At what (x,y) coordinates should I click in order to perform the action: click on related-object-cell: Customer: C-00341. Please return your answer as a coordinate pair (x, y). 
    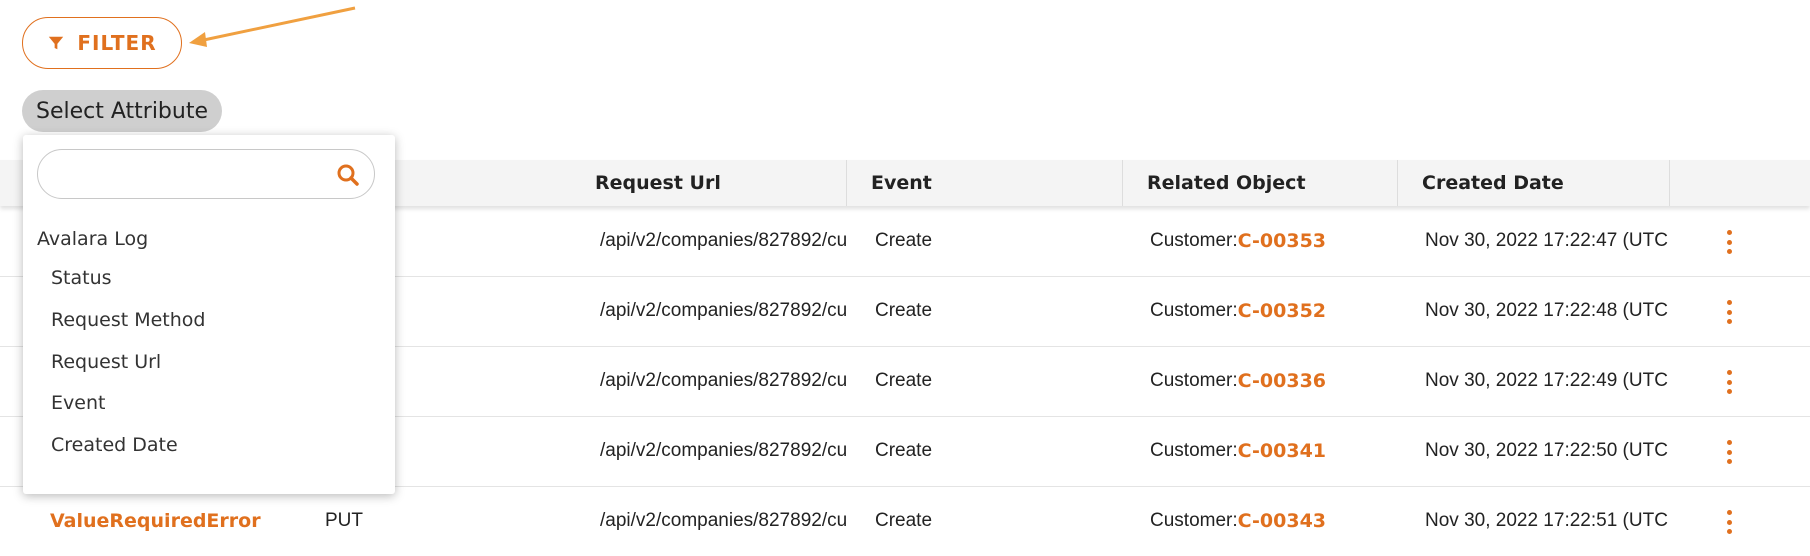
    Looking at the image, I should click on (1238, 451).